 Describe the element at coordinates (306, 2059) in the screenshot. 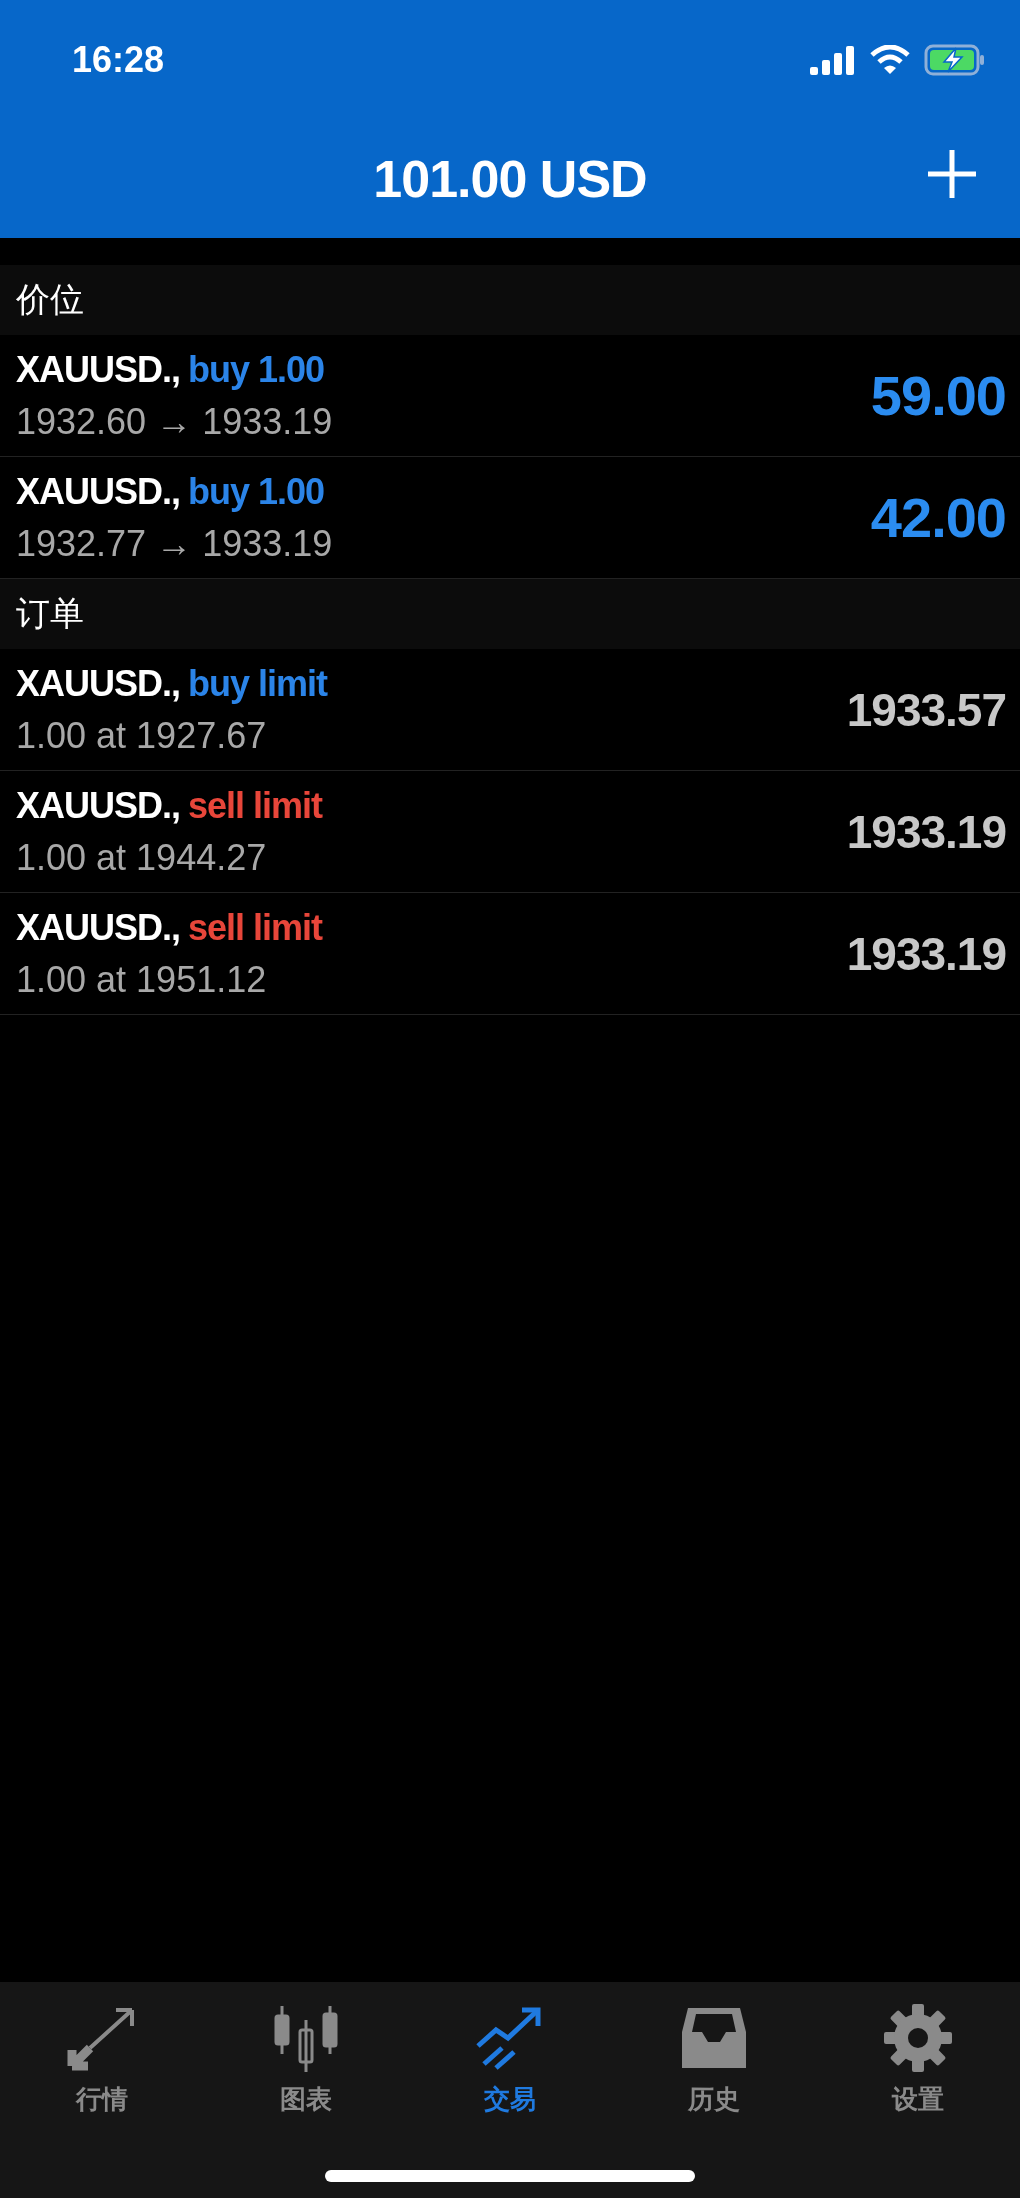

I see `tab-bar-item: 图表` at that location.